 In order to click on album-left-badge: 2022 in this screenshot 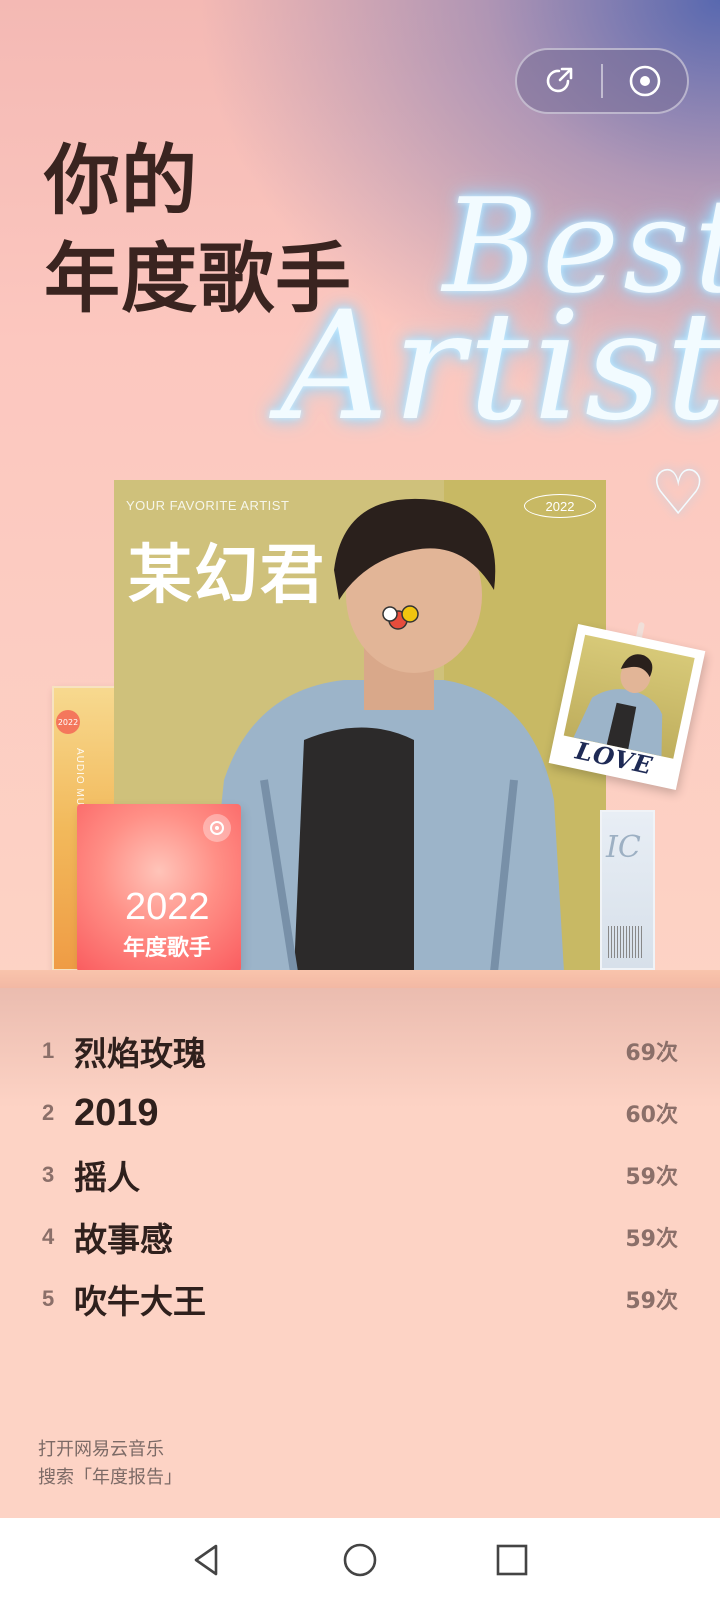, I will do `click(68, 722)`.